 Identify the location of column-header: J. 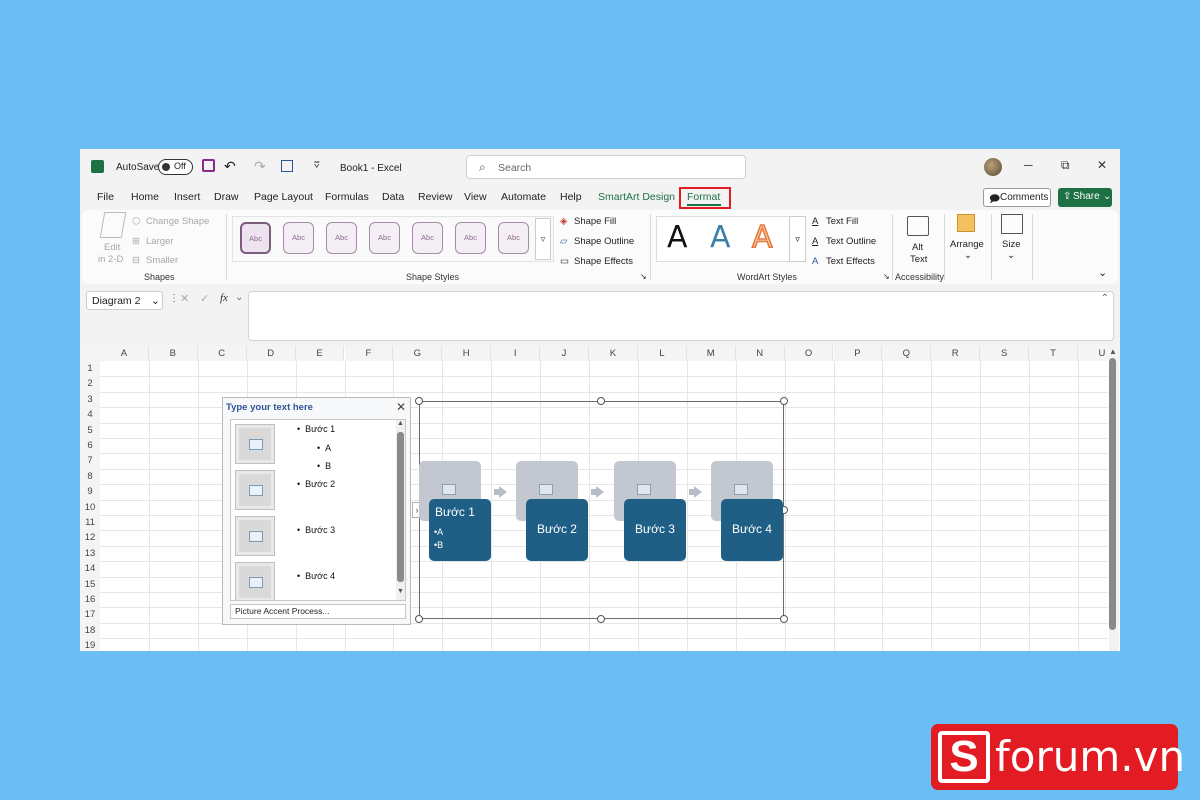
(564, 353).